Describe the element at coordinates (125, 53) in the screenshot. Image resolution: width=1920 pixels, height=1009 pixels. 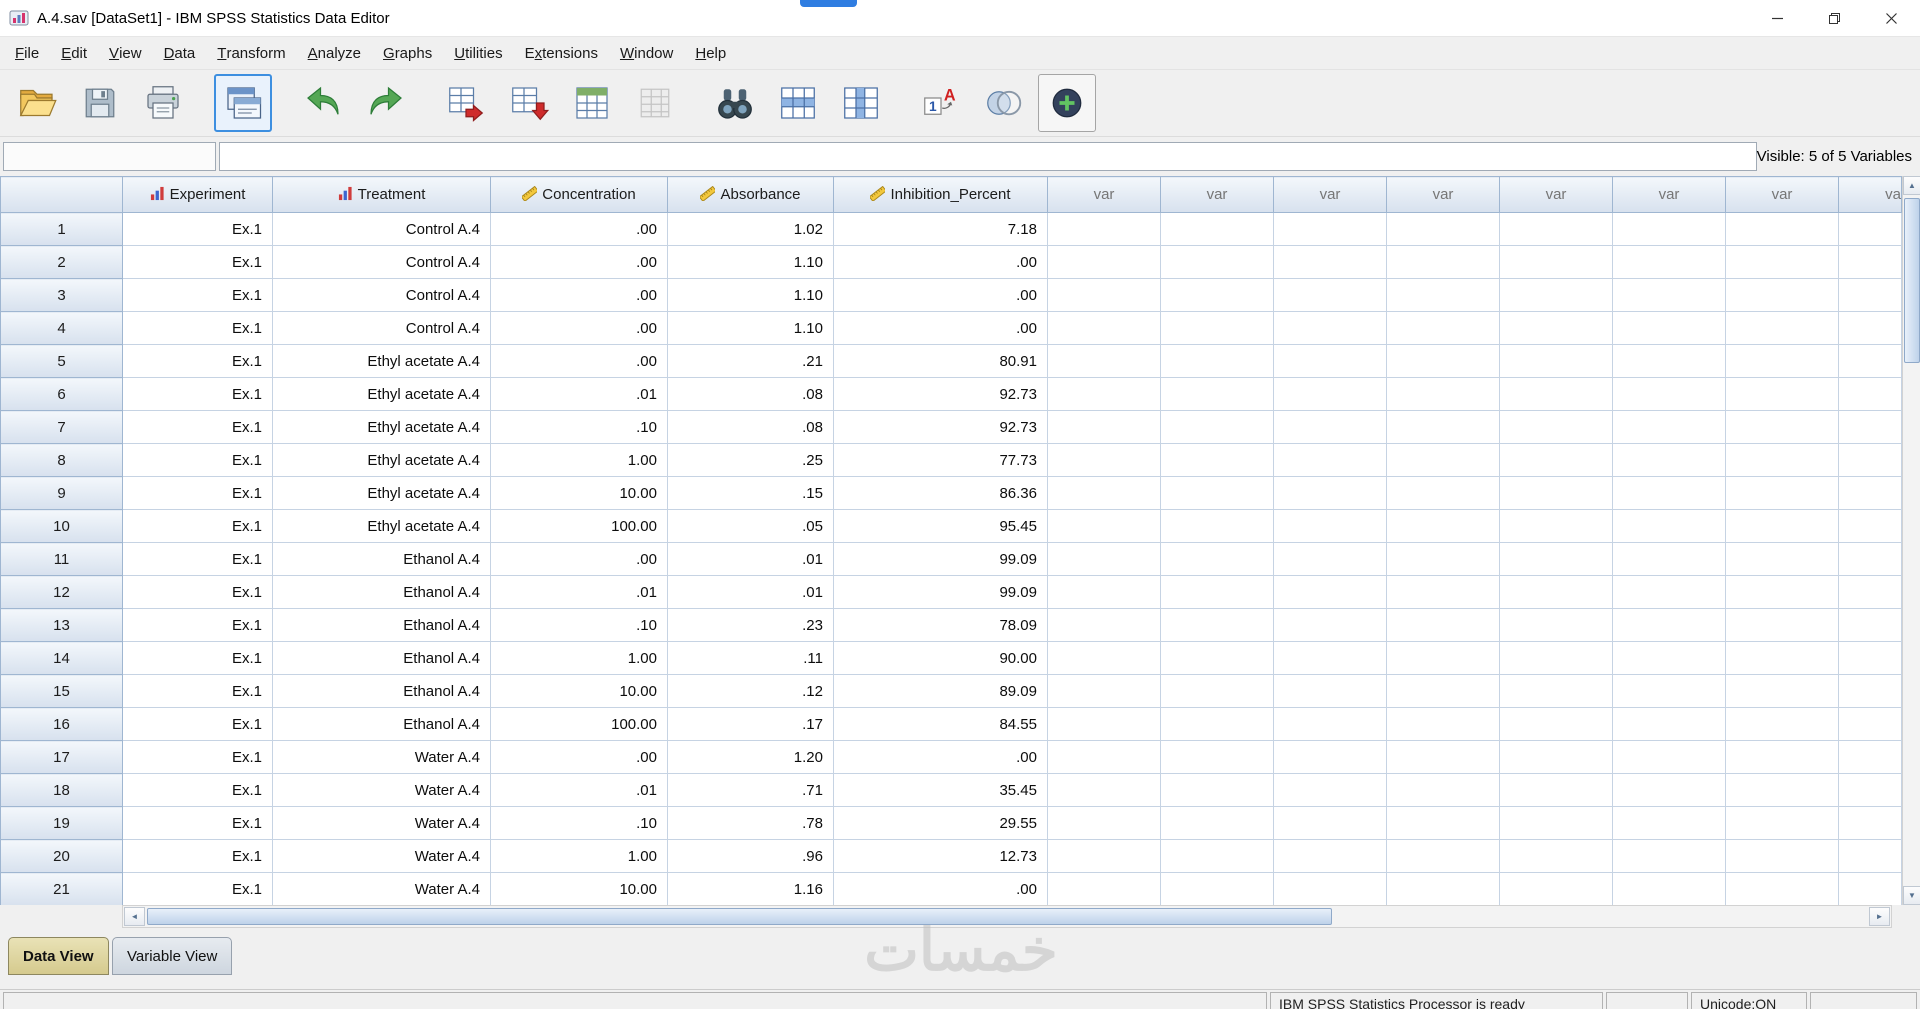
I see `menu-view: View` at that location.